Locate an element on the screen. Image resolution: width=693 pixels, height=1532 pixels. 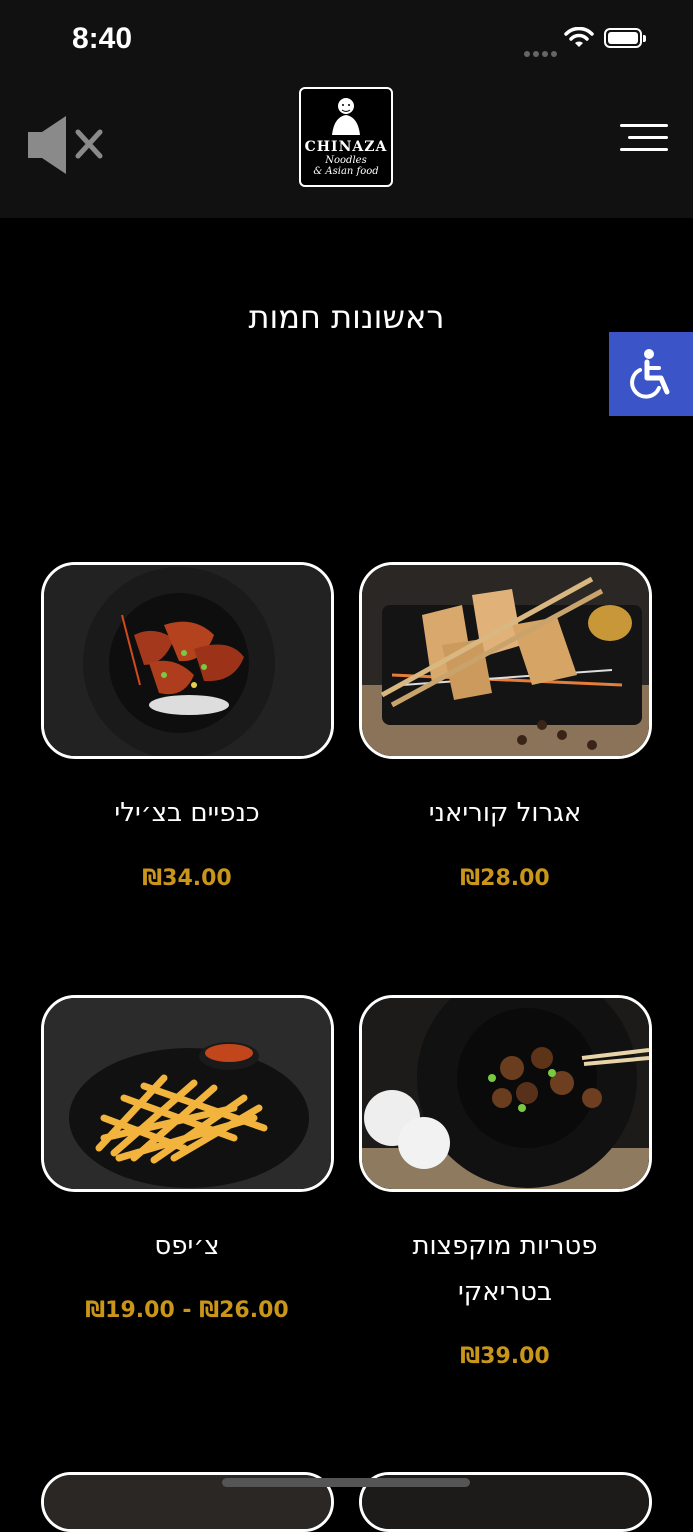
mute-icon is located at coordinates (66, 147).